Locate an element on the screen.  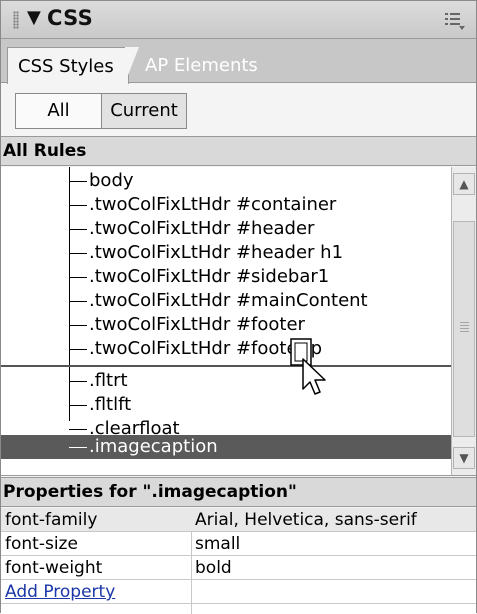
current-button: Current is located at coordinates (144, 111).